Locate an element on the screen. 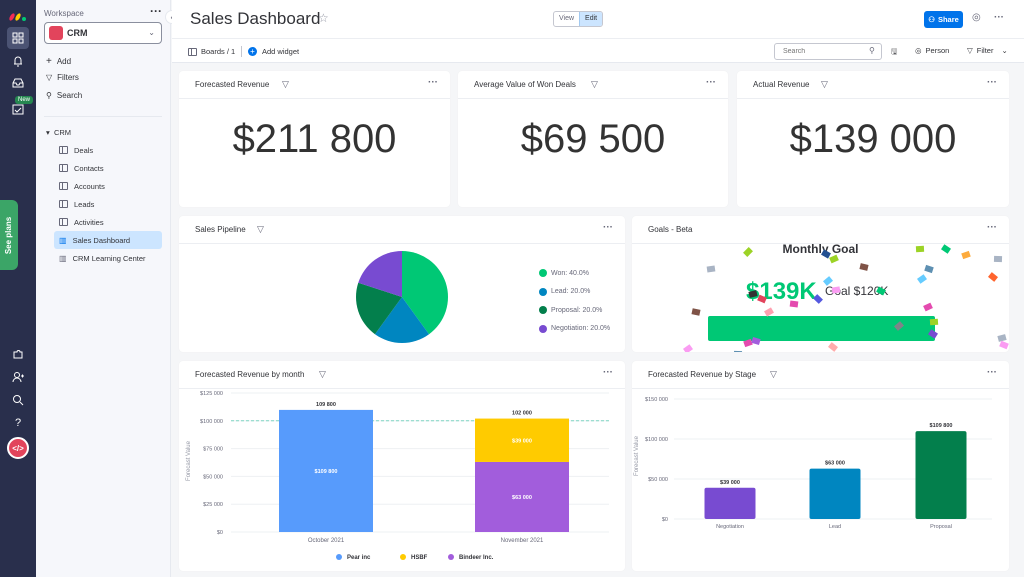 This screenshot has height=577, width=1024. share-icon: ⚇ is located at coordinates (931, 19).